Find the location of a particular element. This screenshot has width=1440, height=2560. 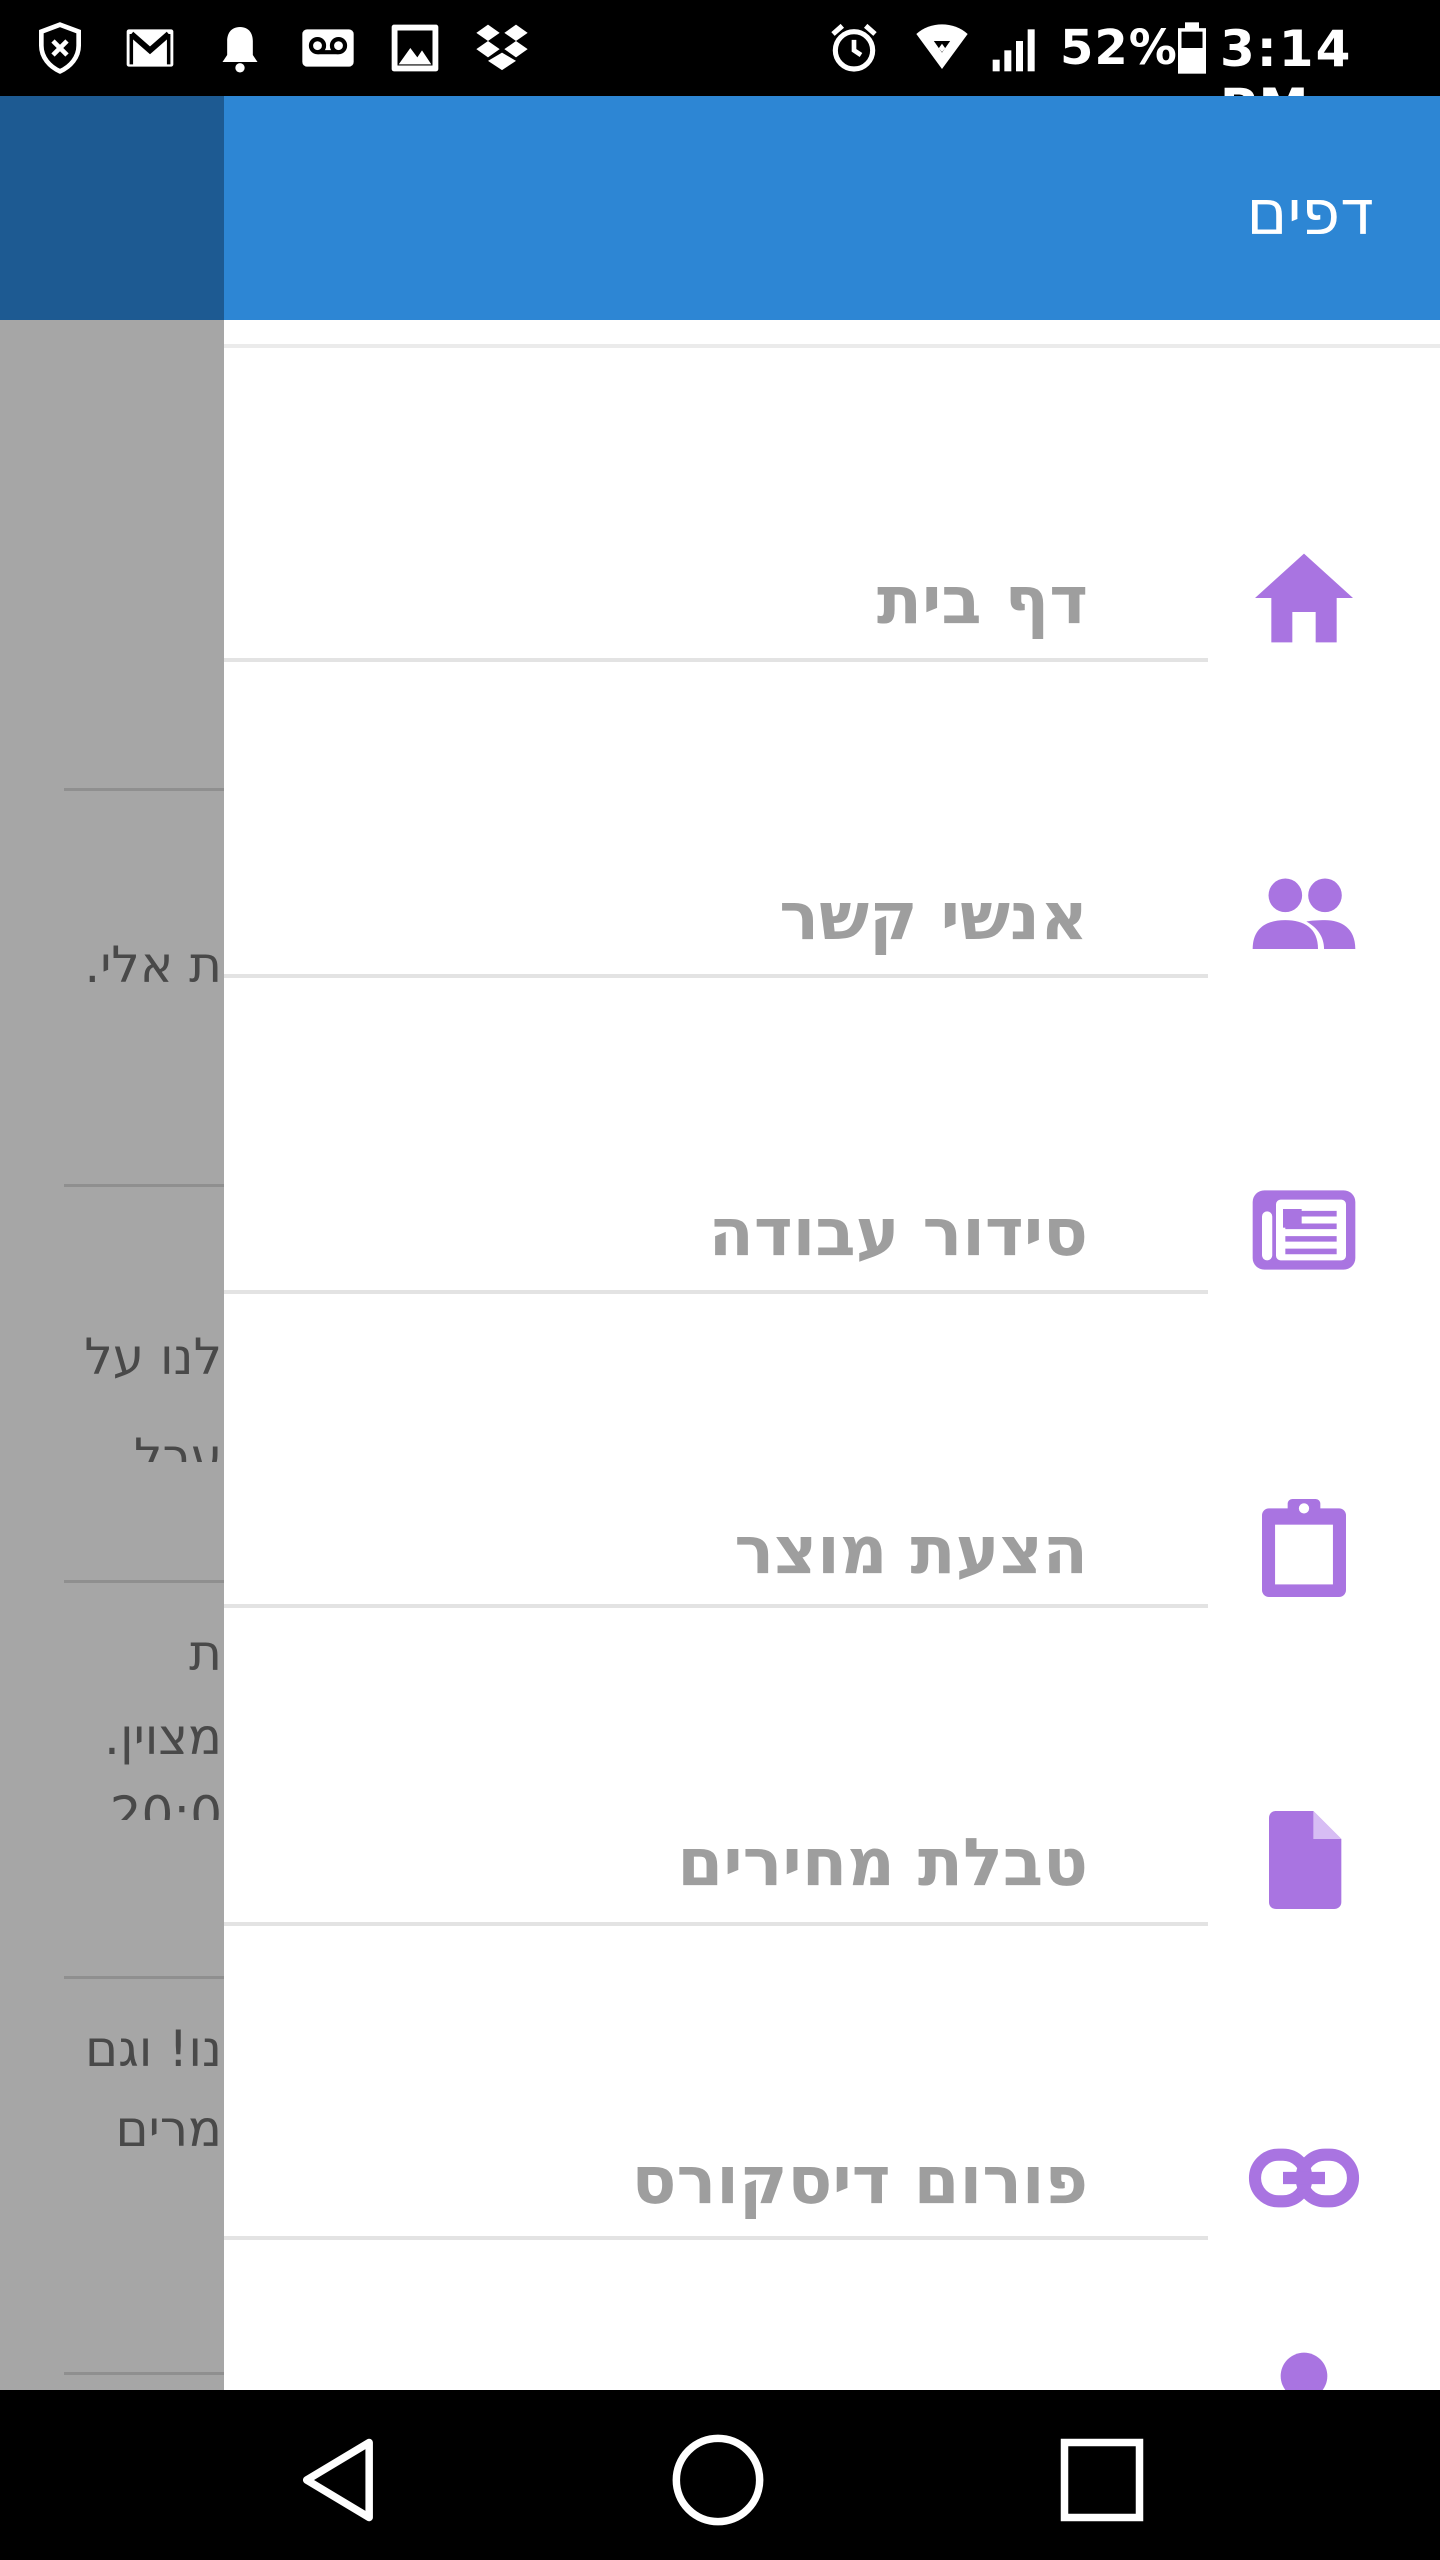

newspaper-icon is located at coordinates (1304, 1230).